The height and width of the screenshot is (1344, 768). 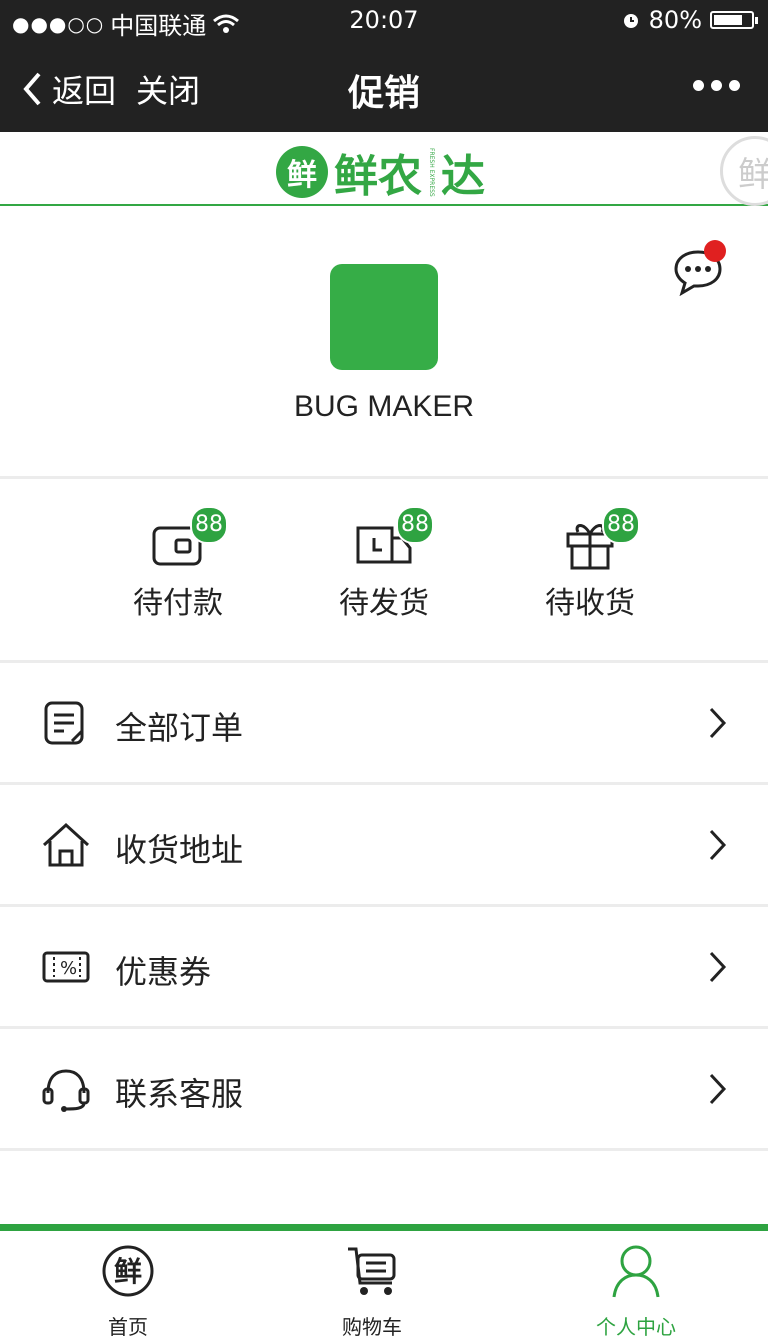 I want to click on brand-name-part1: 鲜农, so click(x=378, y=176).